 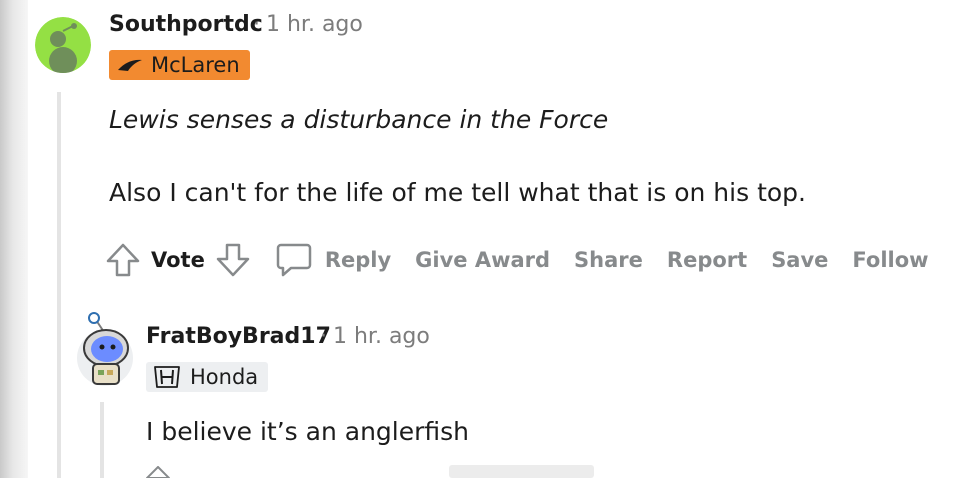 What do you see at coordinates (233, 260) in the screenshot?
I see `downvote-arrow-icon` at bounding box center [233, 260].